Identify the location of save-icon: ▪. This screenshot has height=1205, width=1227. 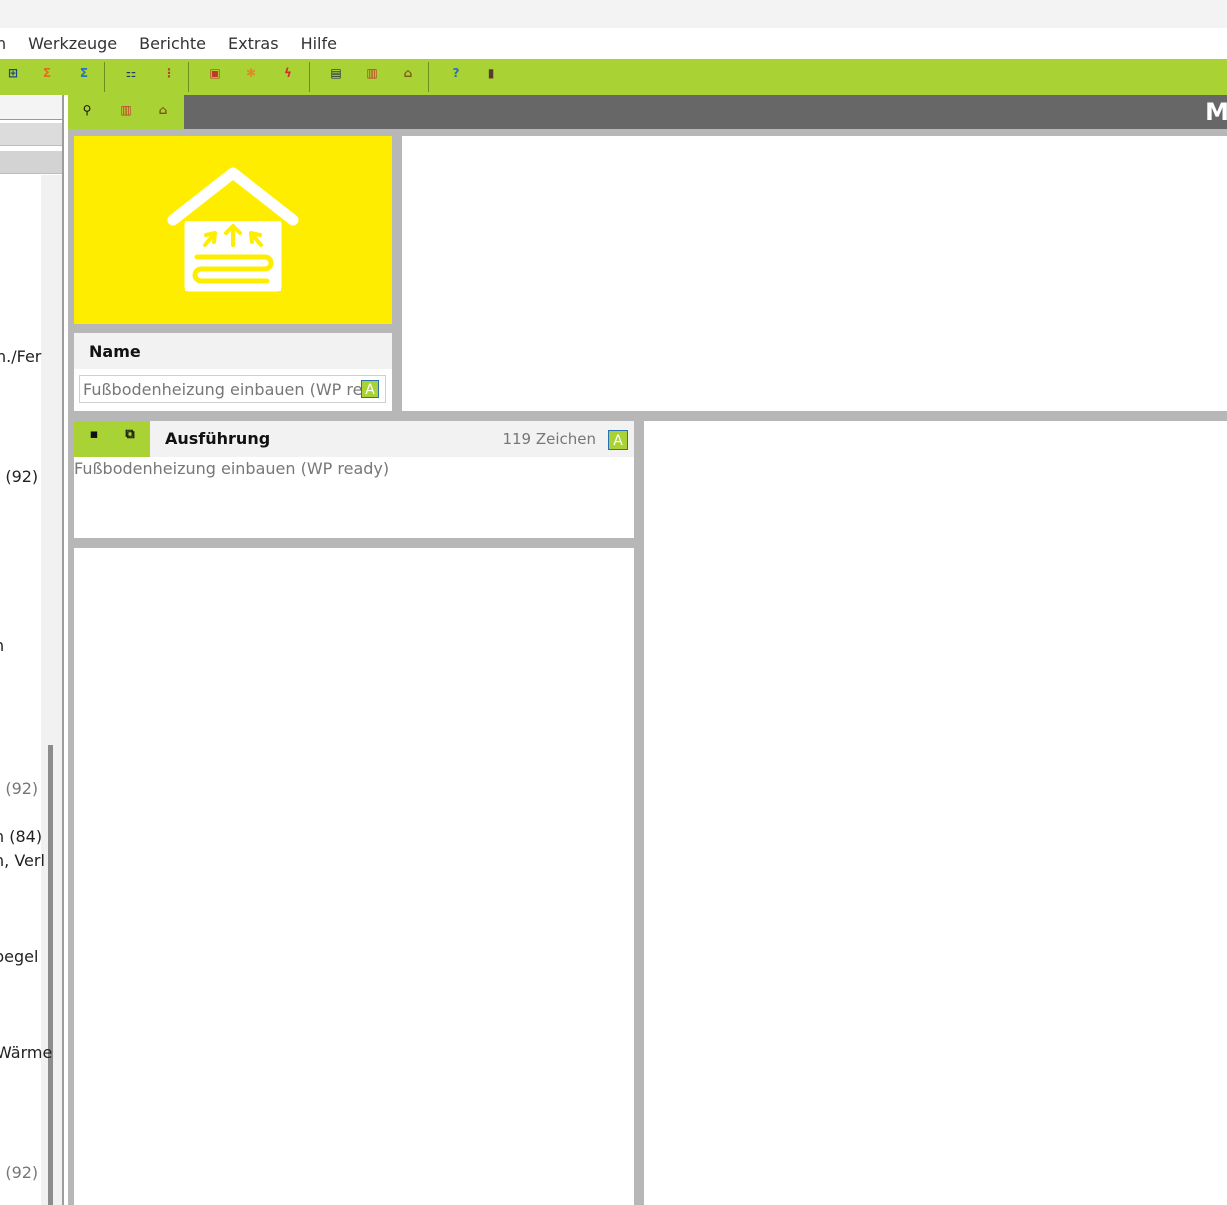
(94, 435).